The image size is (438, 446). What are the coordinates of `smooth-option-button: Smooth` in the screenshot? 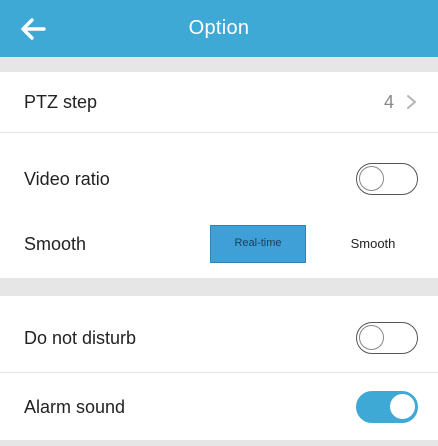 It's located at (373, 244).